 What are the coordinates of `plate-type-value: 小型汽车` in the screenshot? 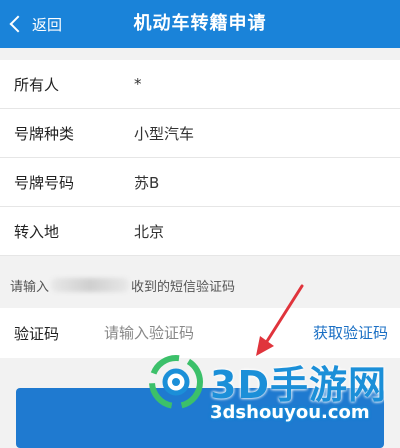 It's located at (164, 133).